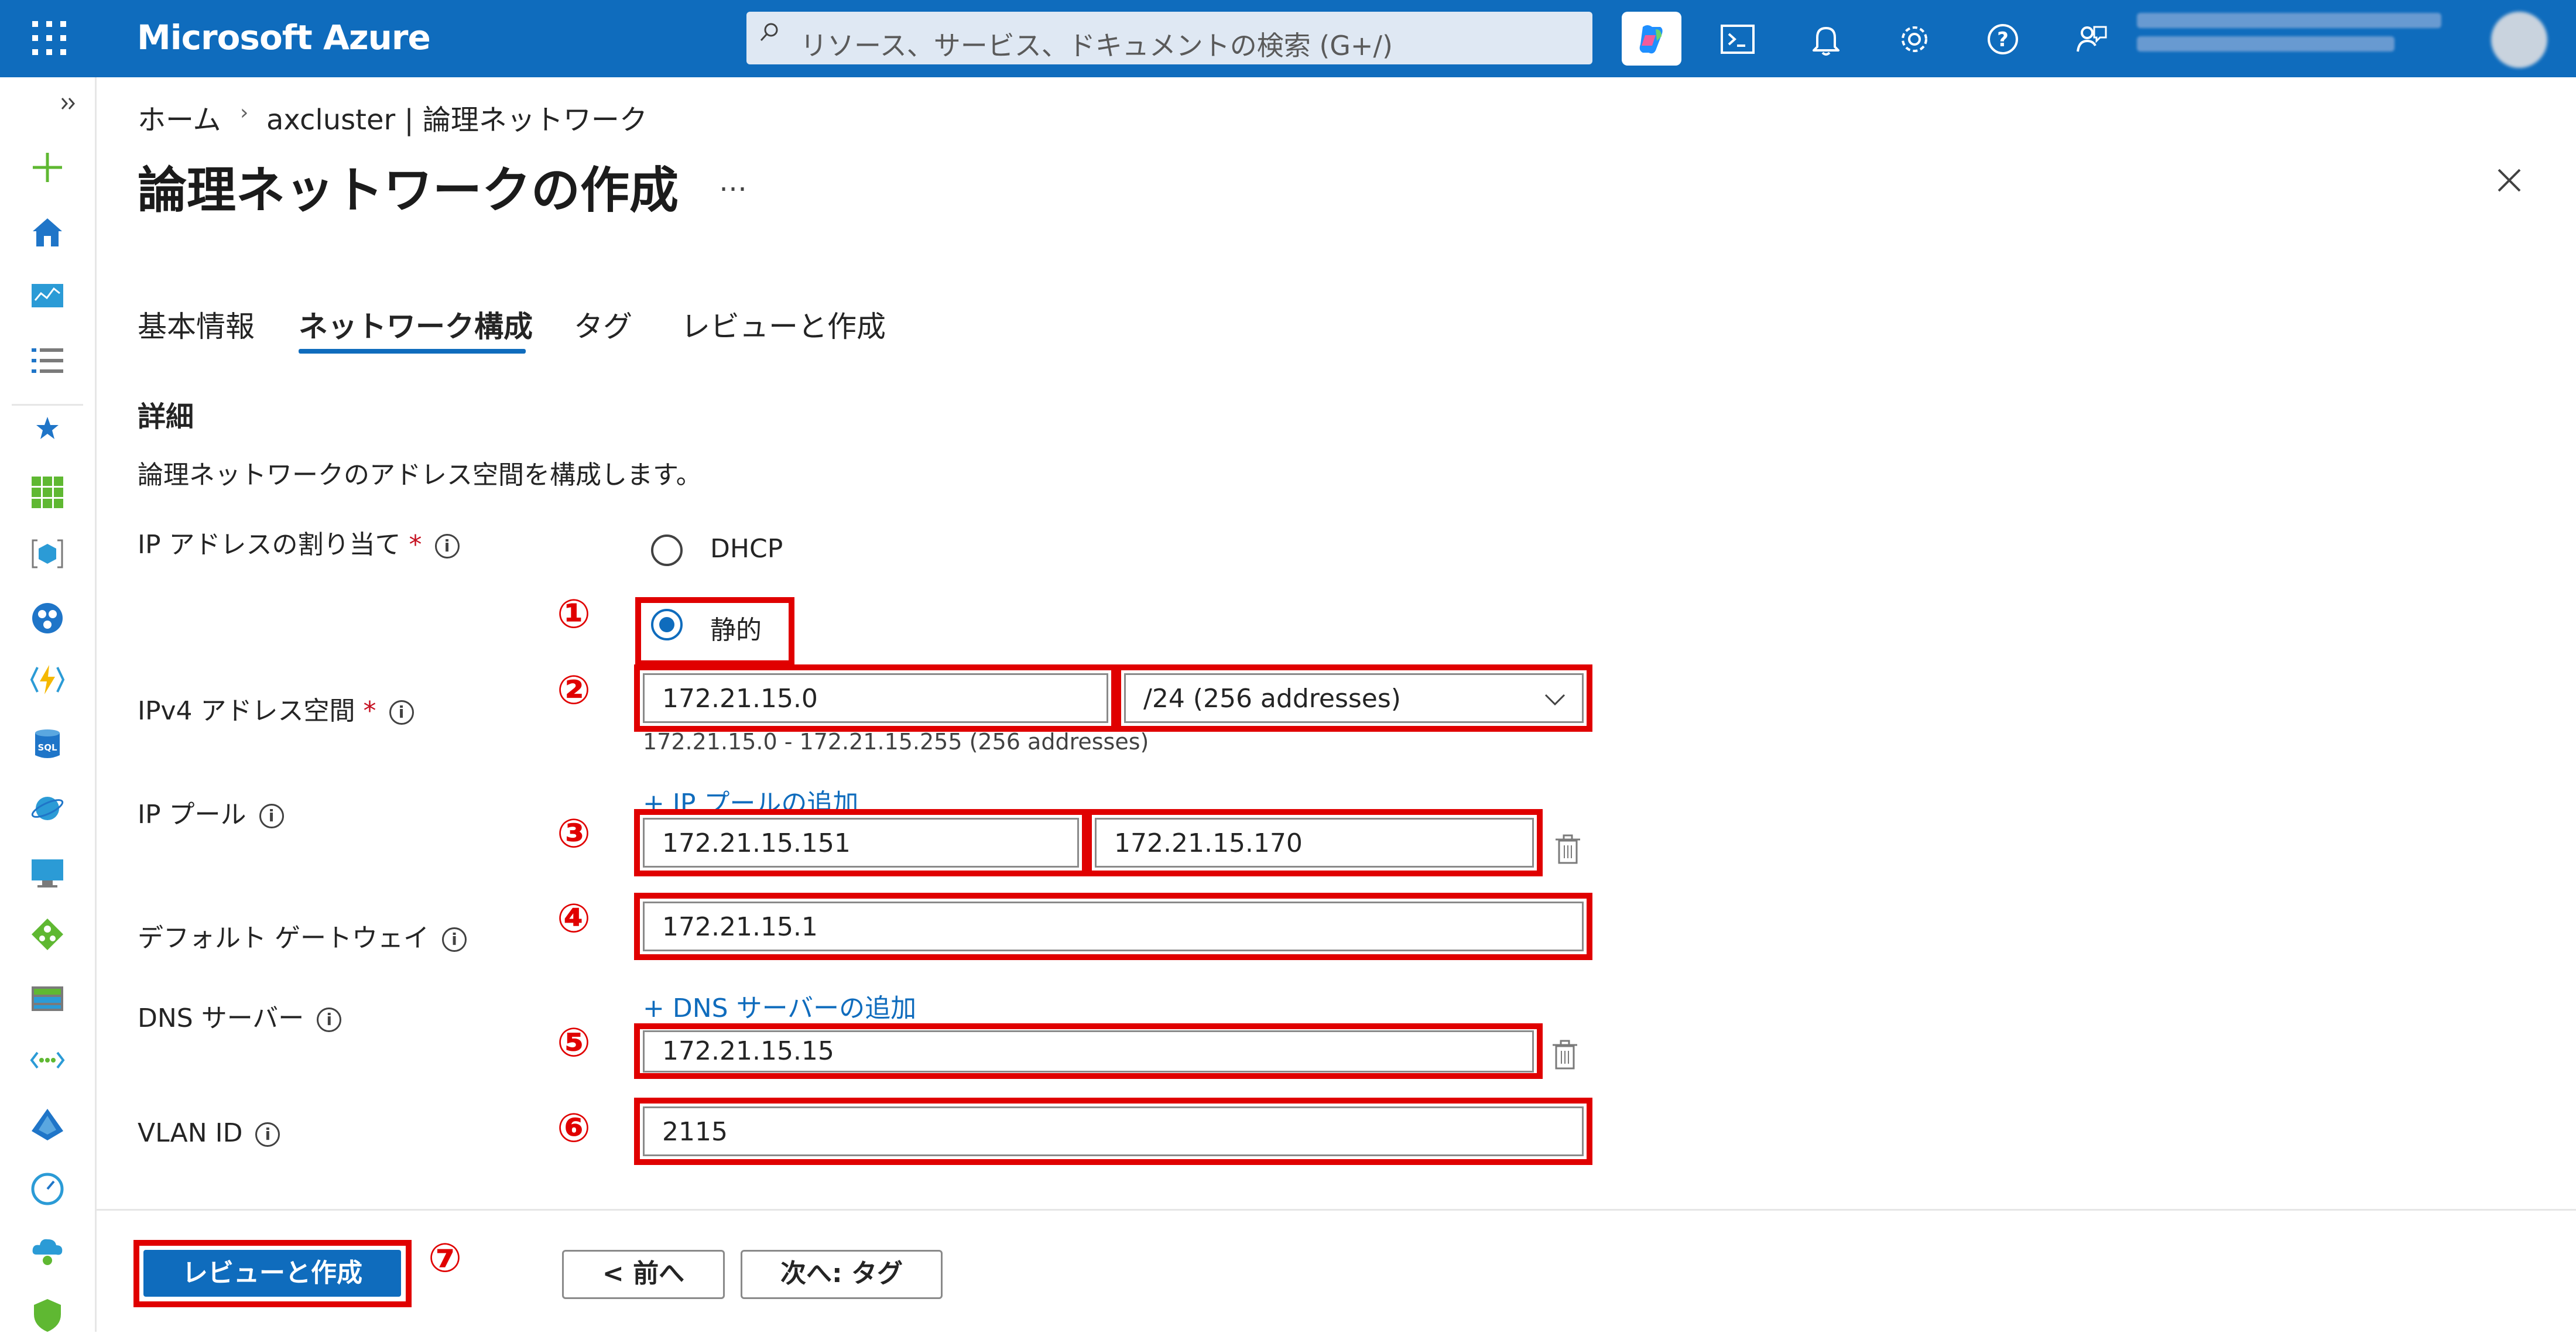  Describe the element at coordinates (47, 428) in the screenshot. I see `favorites-star-icon` at that location.